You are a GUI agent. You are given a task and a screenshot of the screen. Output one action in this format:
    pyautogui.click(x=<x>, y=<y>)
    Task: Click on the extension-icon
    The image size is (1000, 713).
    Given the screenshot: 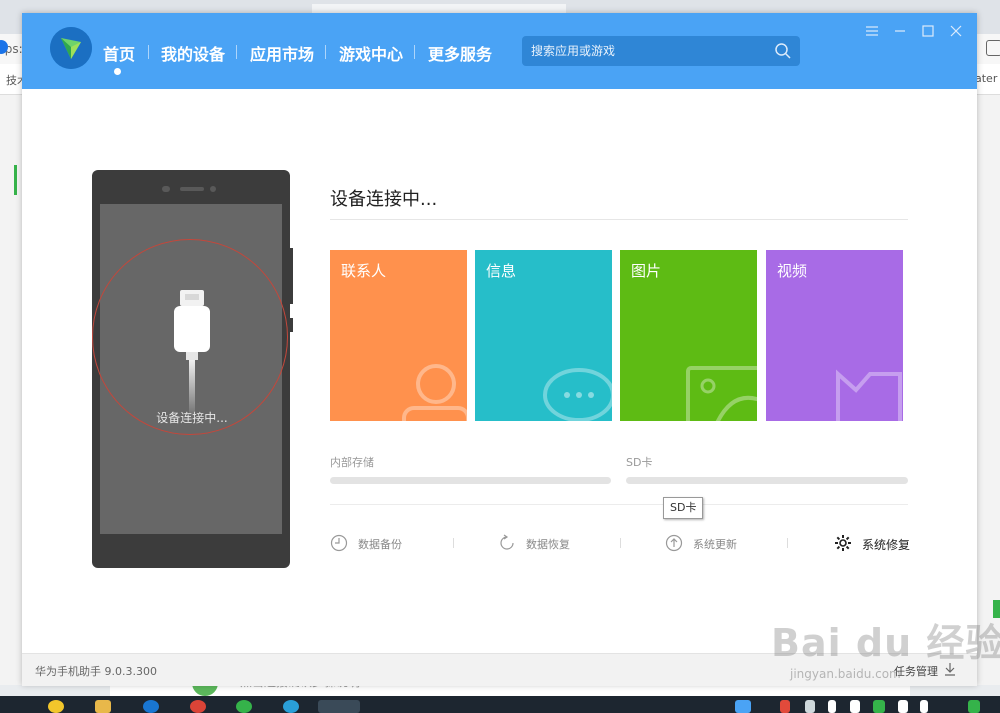 What is the action you would take?
    pyautogui.click(x=993, y=48)
    